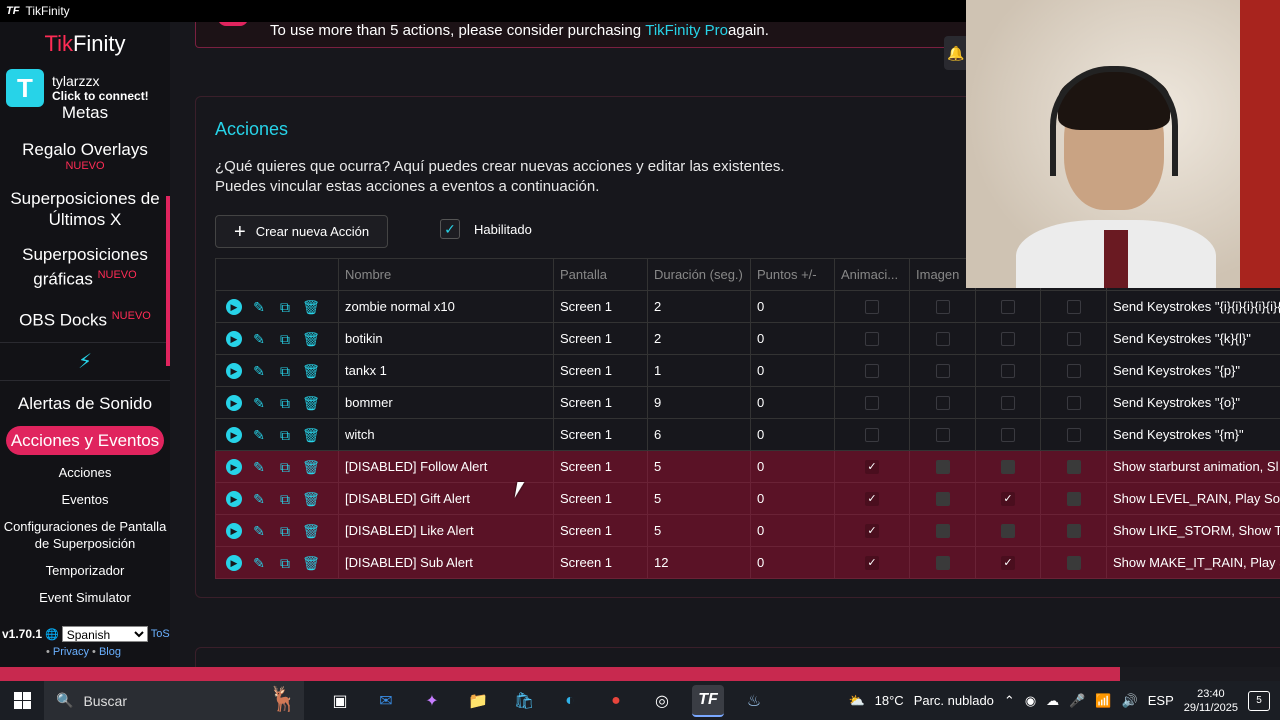 The image size is (1280, 720). I want to click on chevron-up-icon: ⌃, so click(1009, 701).